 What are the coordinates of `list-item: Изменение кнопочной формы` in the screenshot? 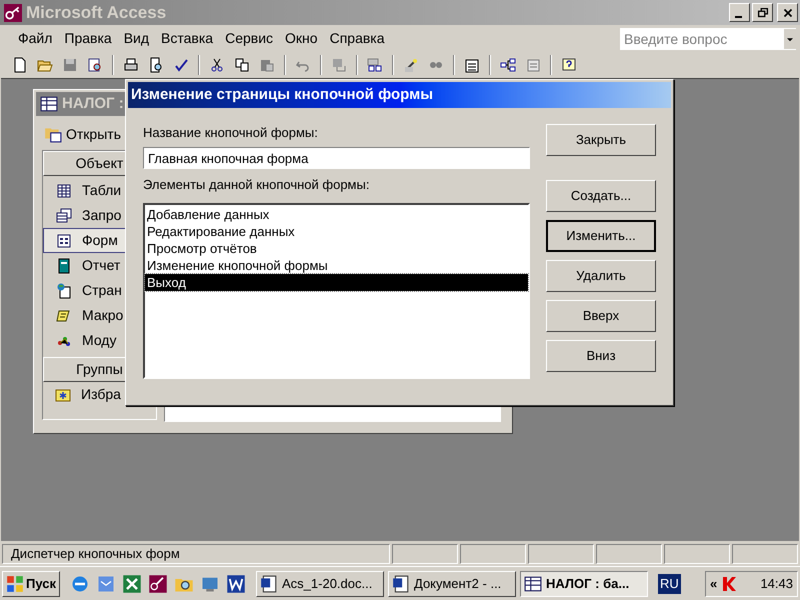 It's located at (336, 265).